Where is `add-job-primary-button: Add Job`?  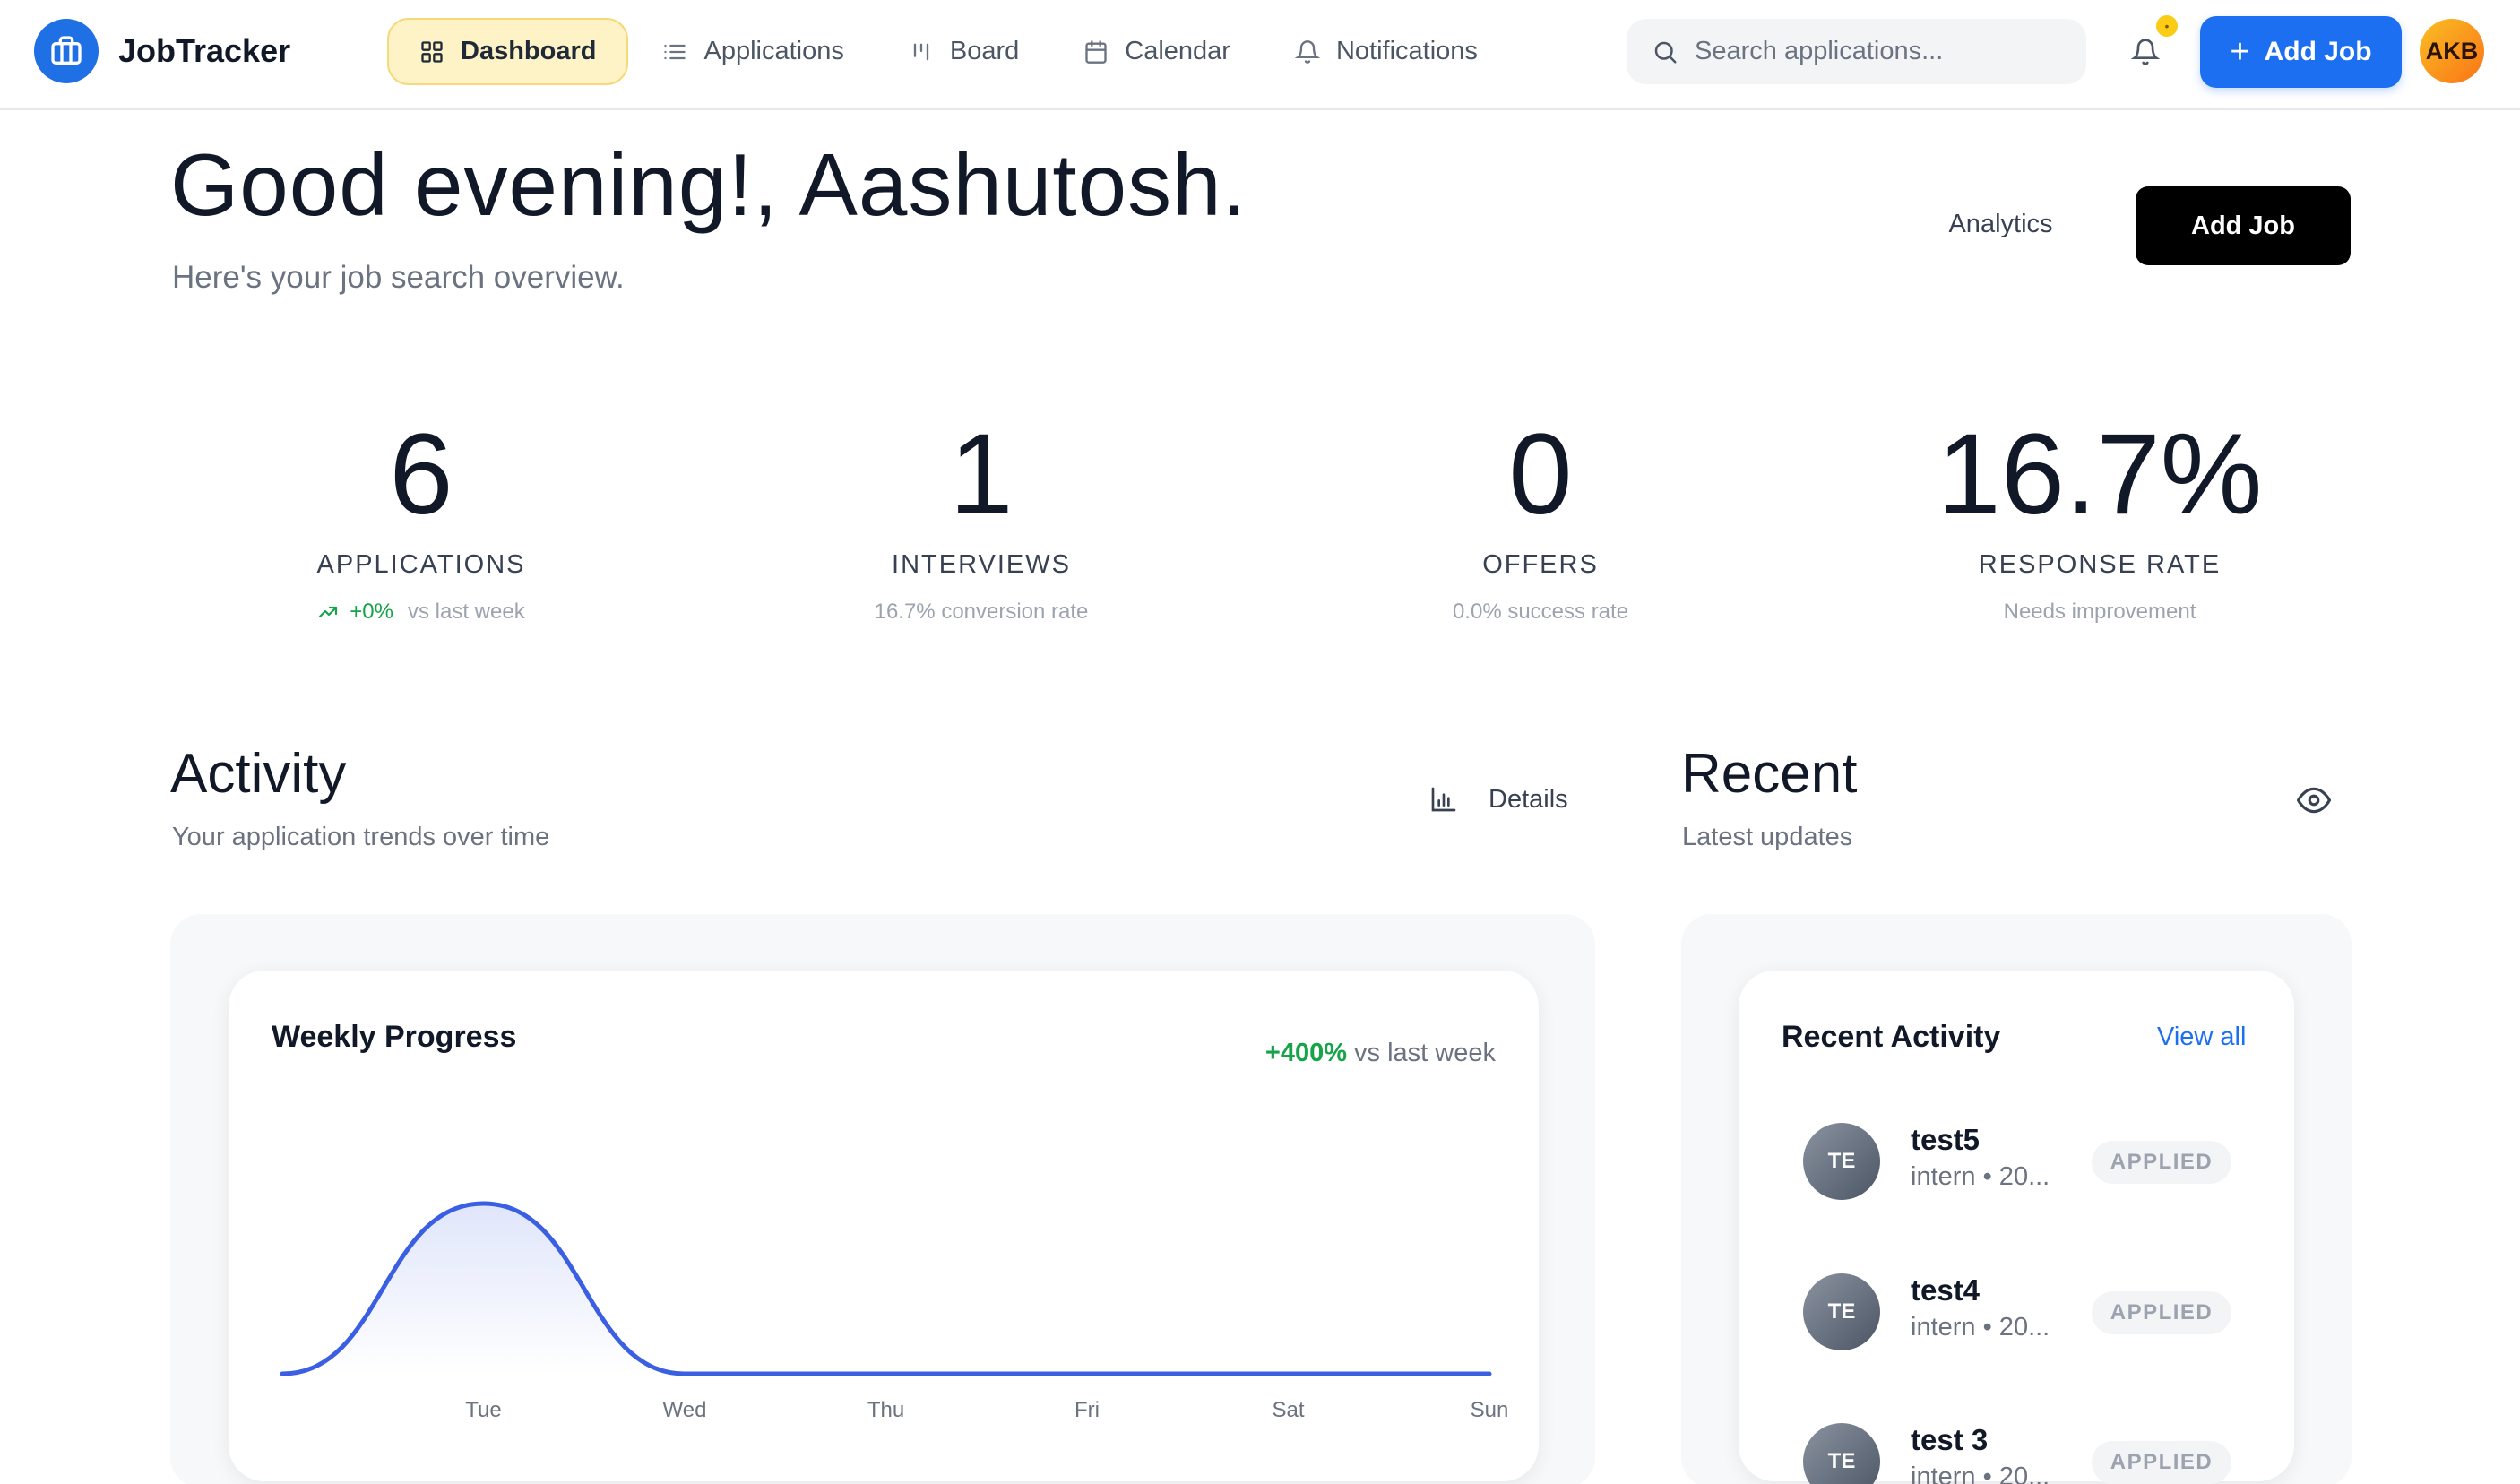
add-job-primary-button: Add Job is located at coordinates (2243, 225).